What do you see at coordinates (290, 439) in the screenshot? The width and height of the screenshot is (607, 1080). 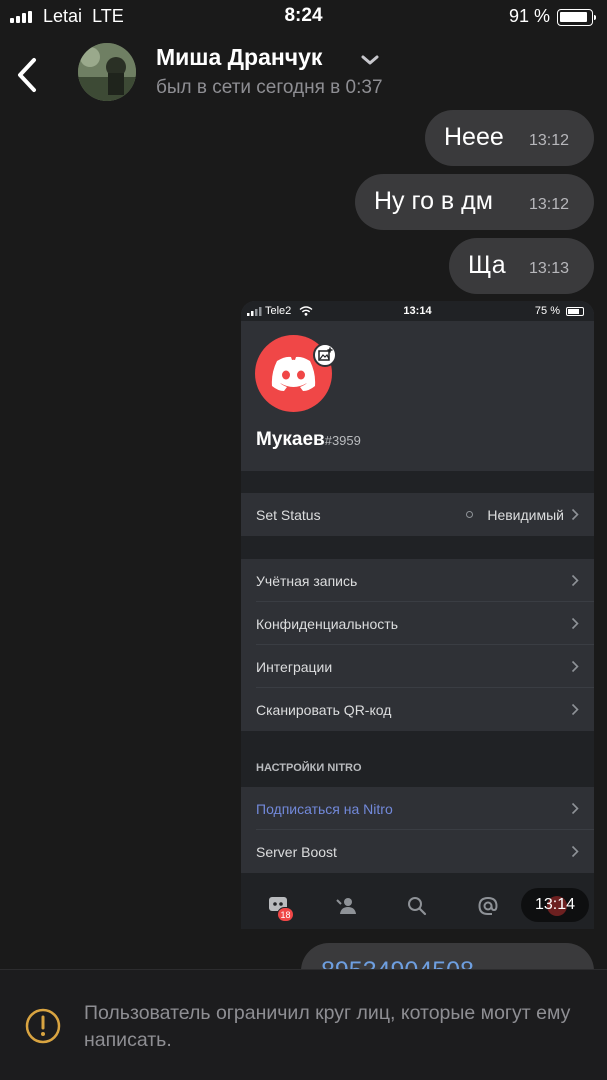 I see `username: Мукаев` at bounding box center [290, 439].